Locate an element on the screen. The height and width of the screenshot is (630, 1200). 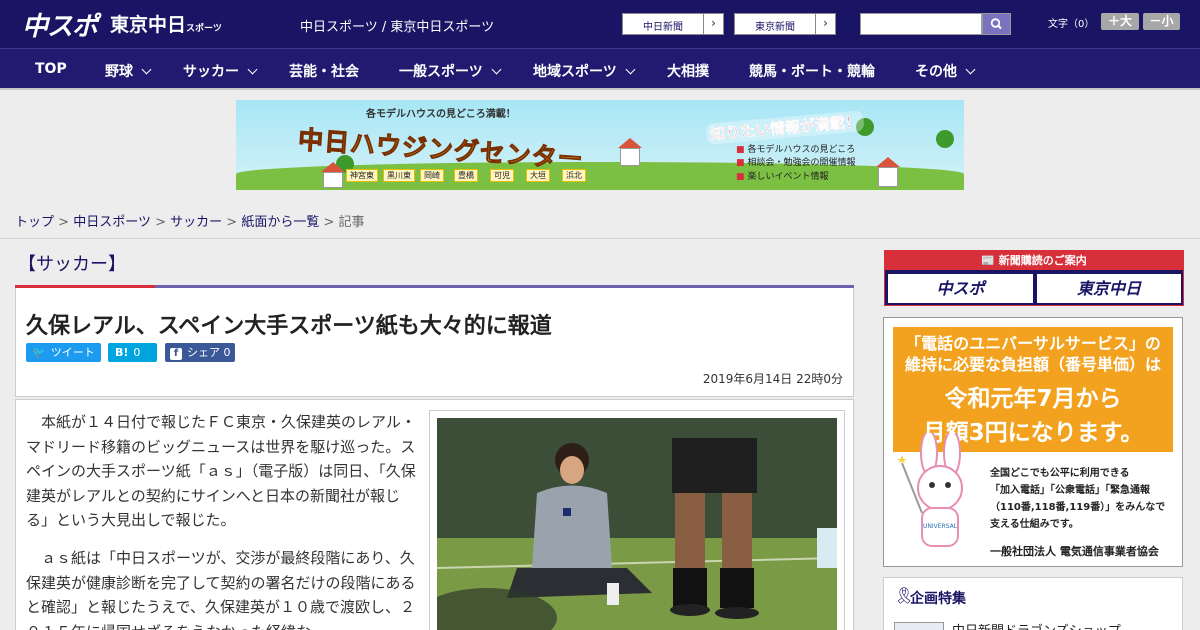
banner-city-tag: 大垣 is located at coordinates (538, 175).